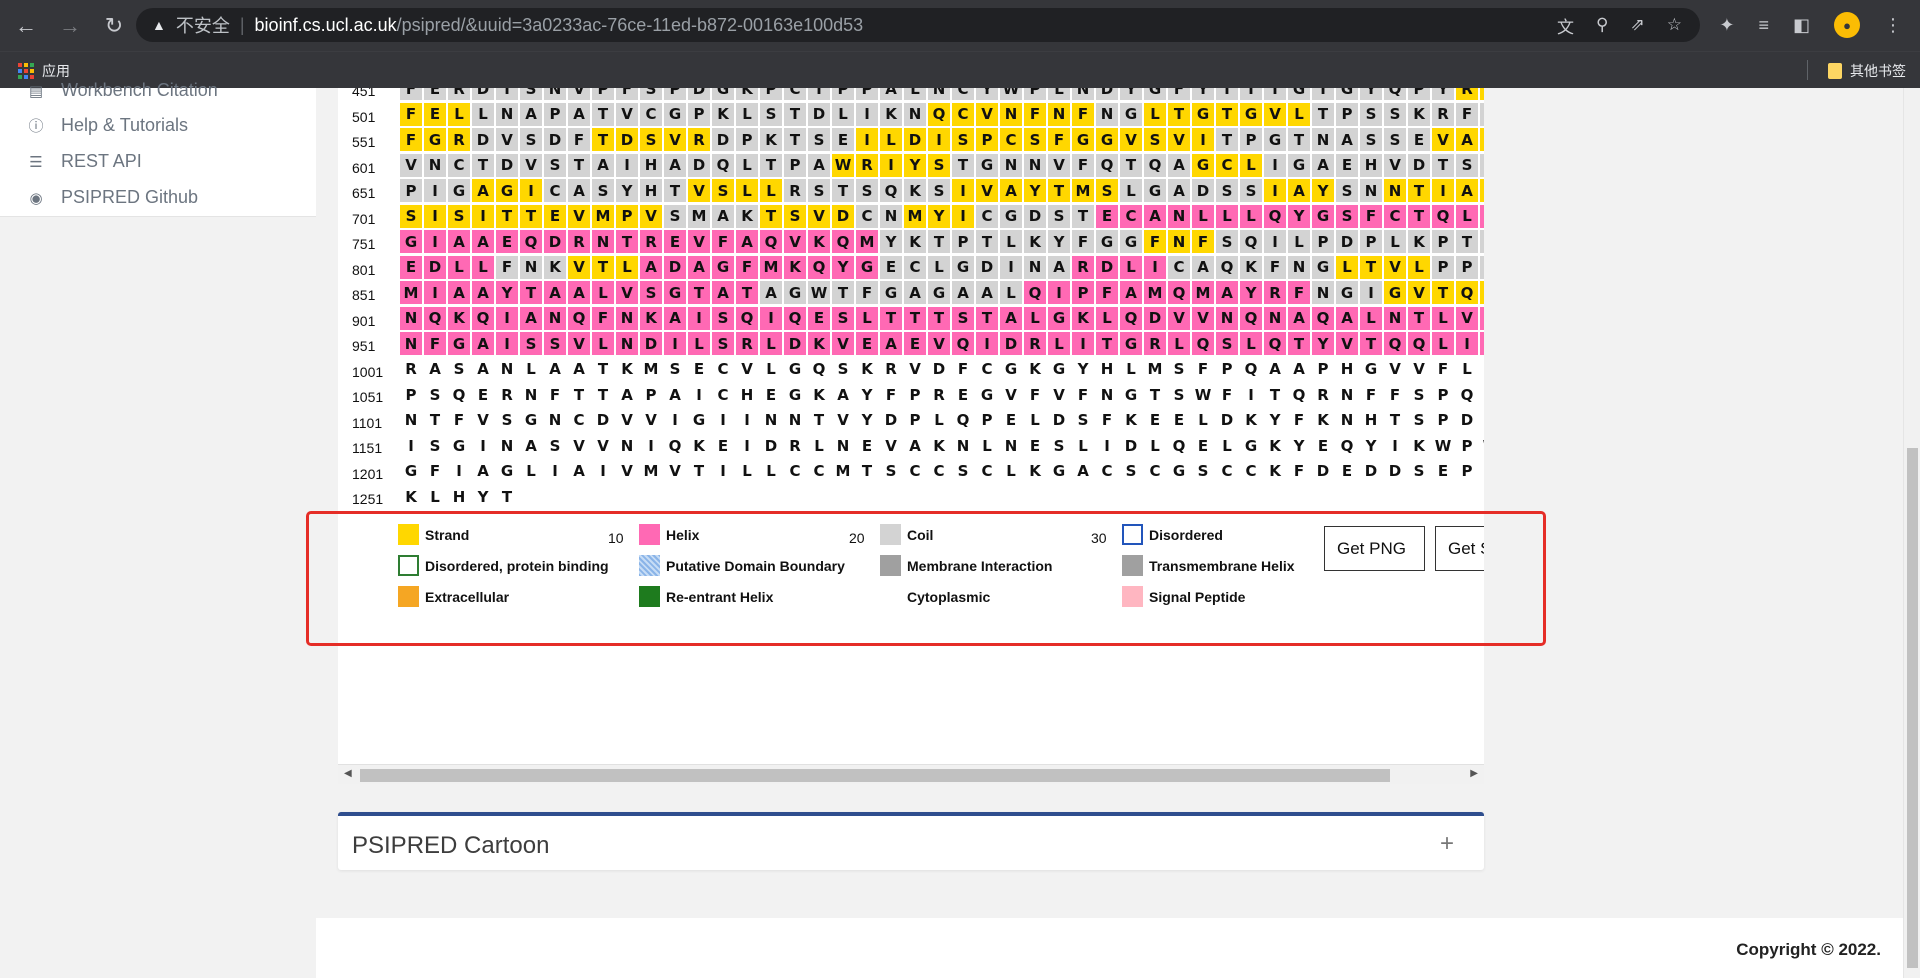  I want to click on apps-shortcut: 应用, so click(44, 71).